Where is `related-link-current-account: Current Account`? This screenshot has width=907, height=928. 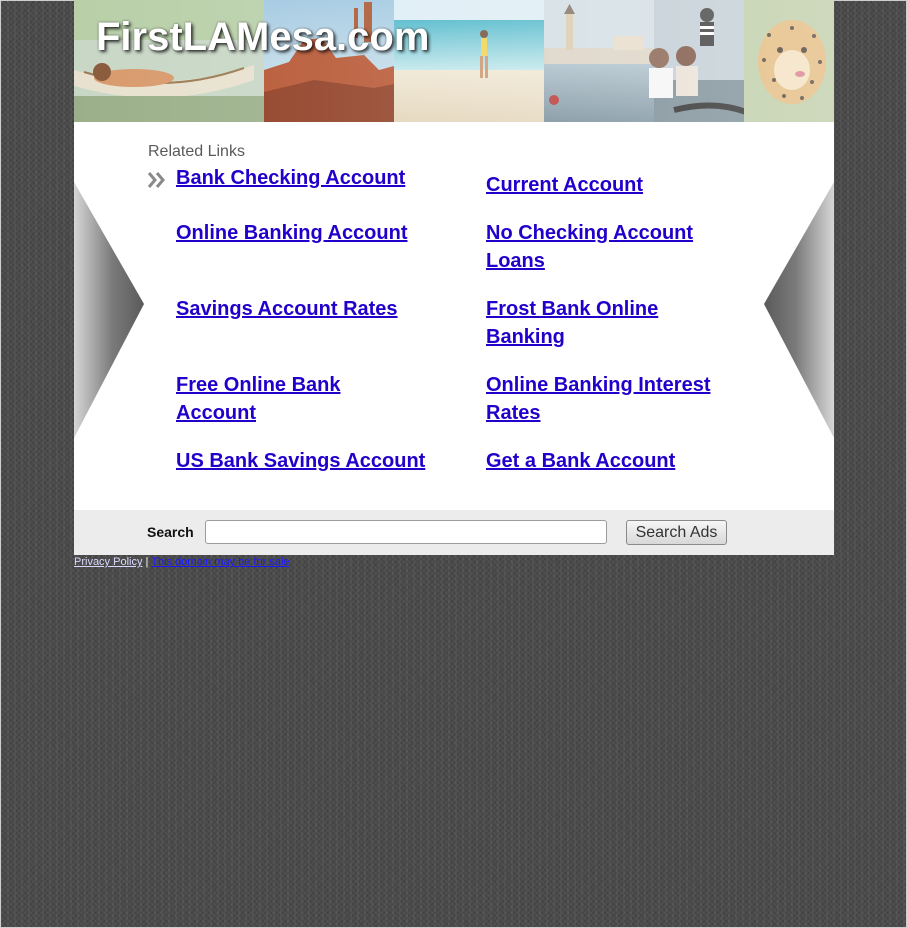
related-link-current-account: Current Account is located at coordinates (611, 185).